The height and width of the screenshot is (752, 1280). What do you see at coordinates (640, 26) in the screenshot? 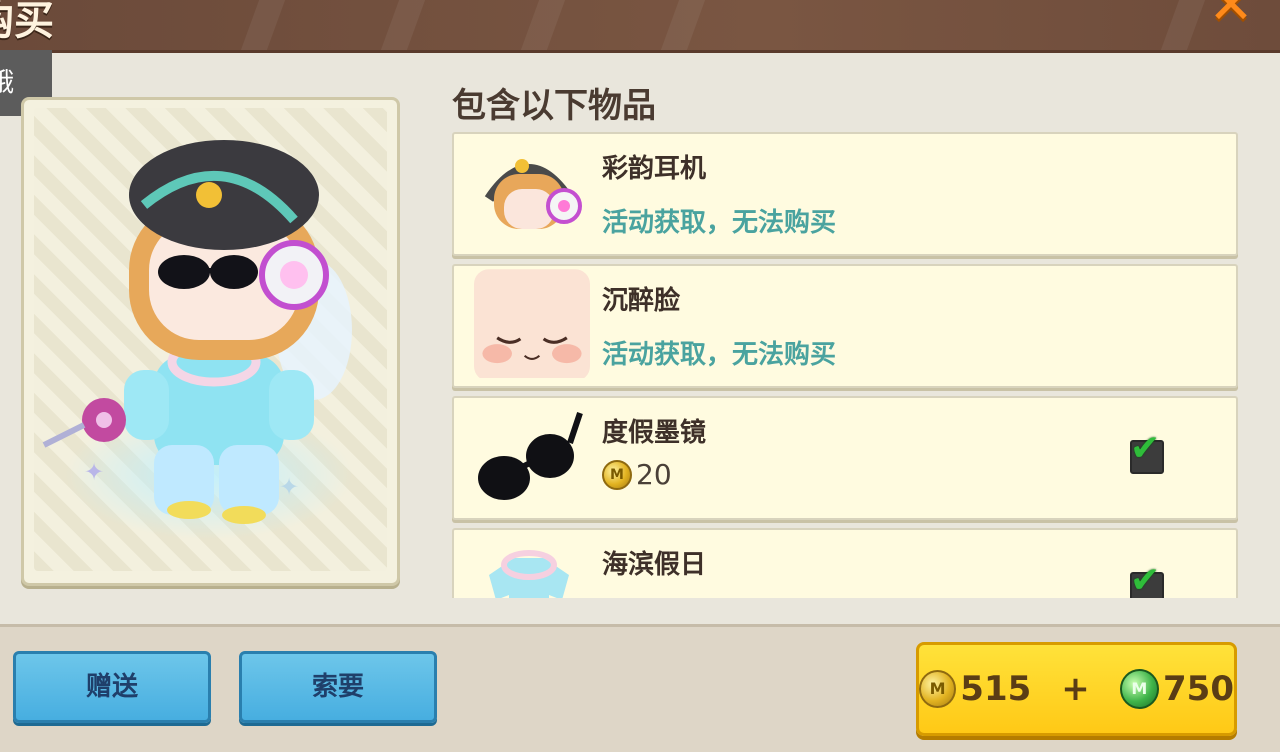
I see `top-bar: 购买` at bounding box center [640, 26].